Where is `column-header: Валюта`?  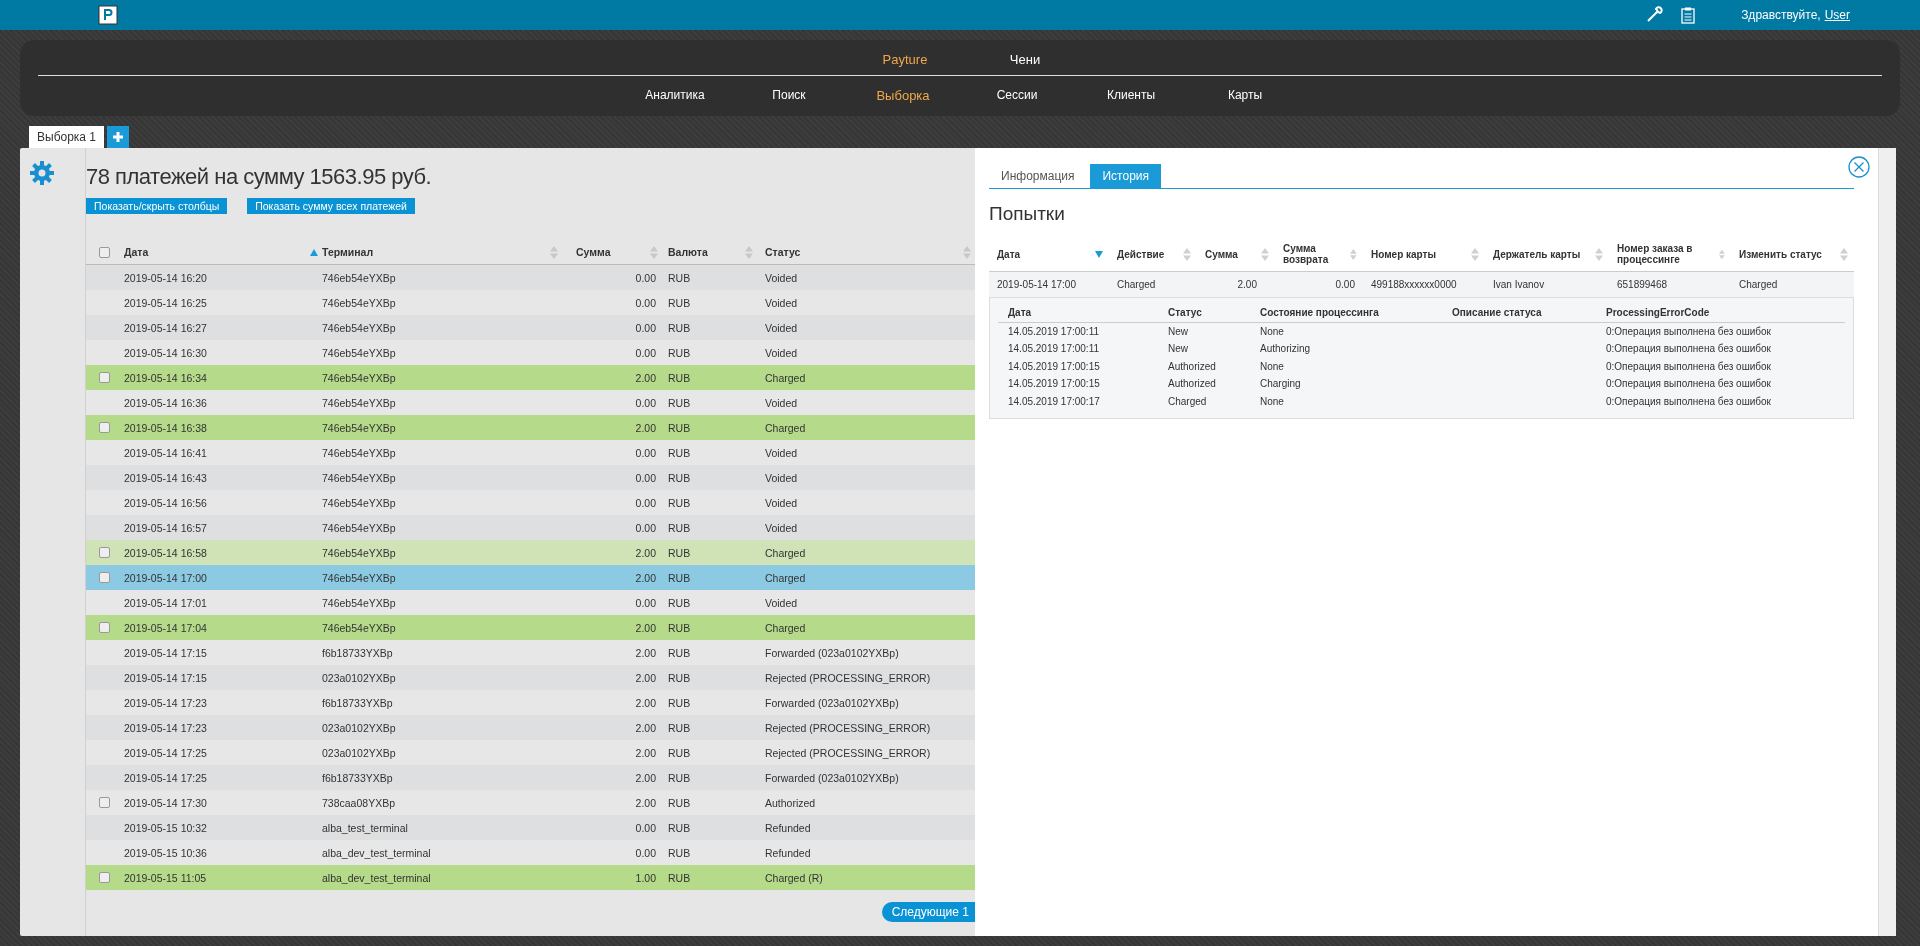
column-header: Валюта is located at coordinates (688, 252).